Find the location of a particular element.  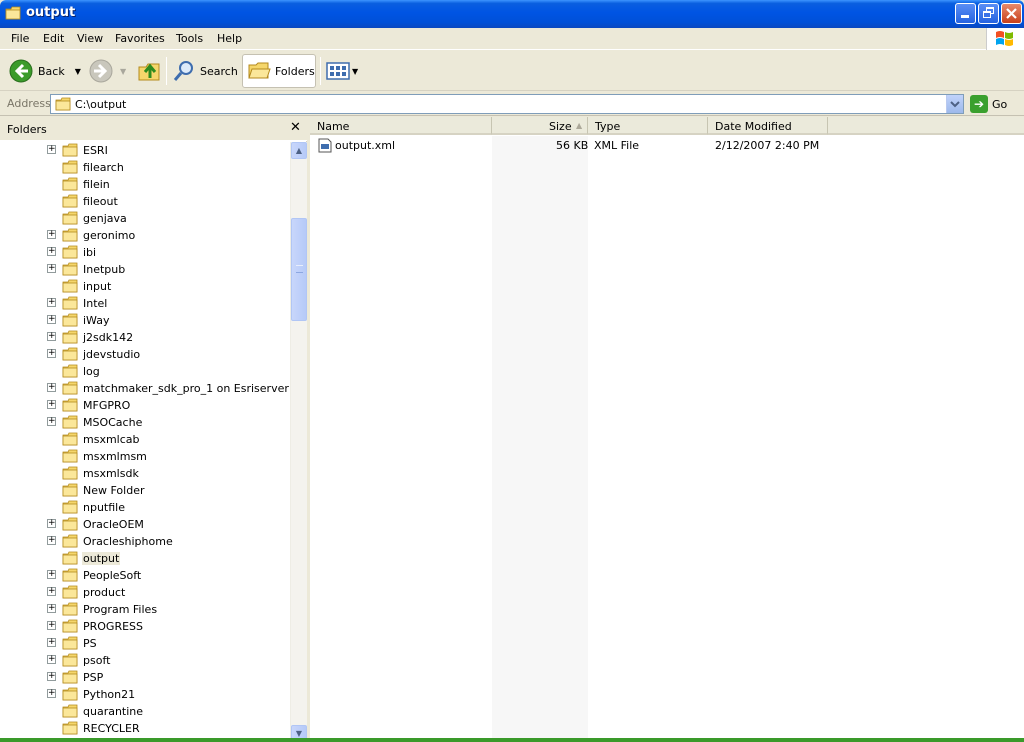

tree-item: log is located at coordinates (145, 371).